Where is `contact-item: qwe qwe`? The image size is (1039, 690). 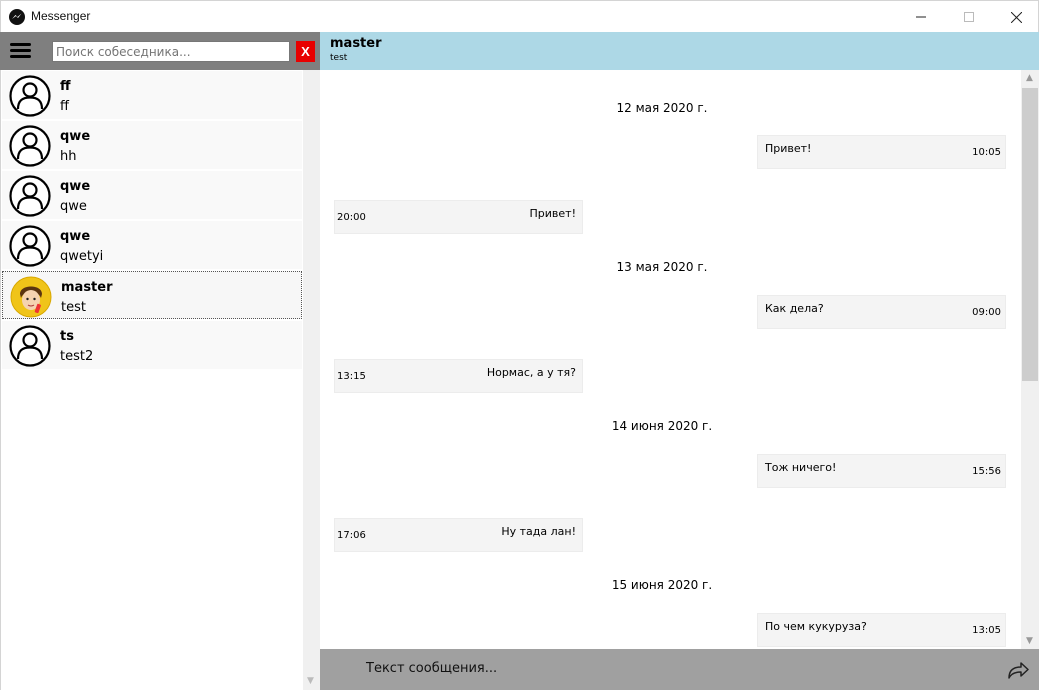 contact-item: qwe qwe is located at coordinates (152, 195).